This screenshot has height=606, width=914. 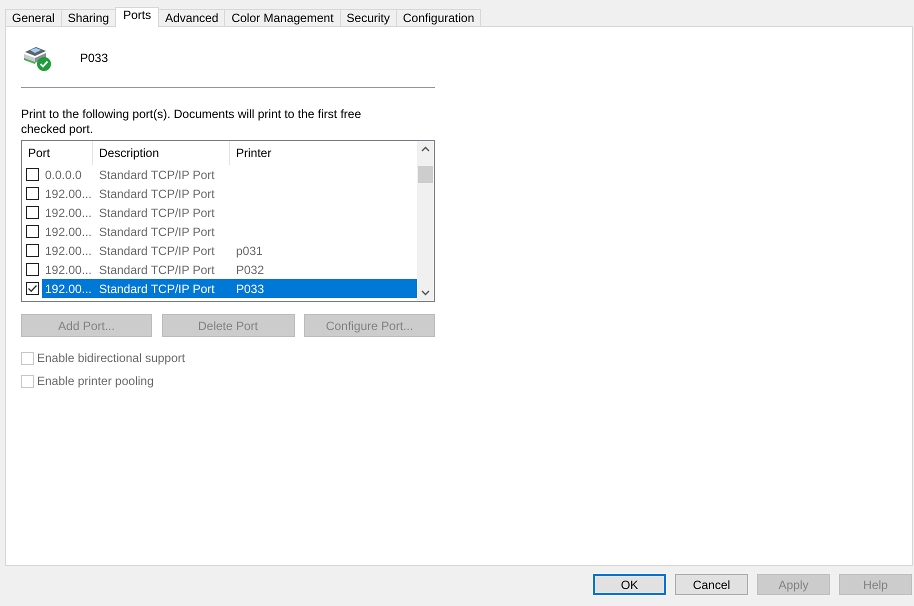 What do you see at coordinates (439, 17) in the screenshot?
I see `tab: Configuration` at bounding box center [439, 17].